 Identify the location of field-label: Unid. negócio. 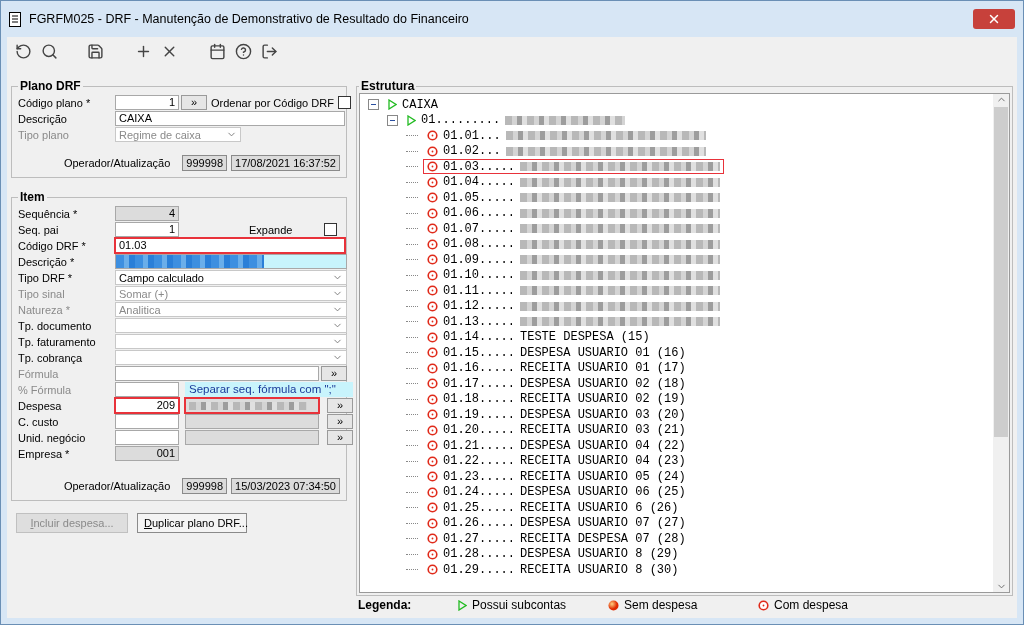
(52, 437).